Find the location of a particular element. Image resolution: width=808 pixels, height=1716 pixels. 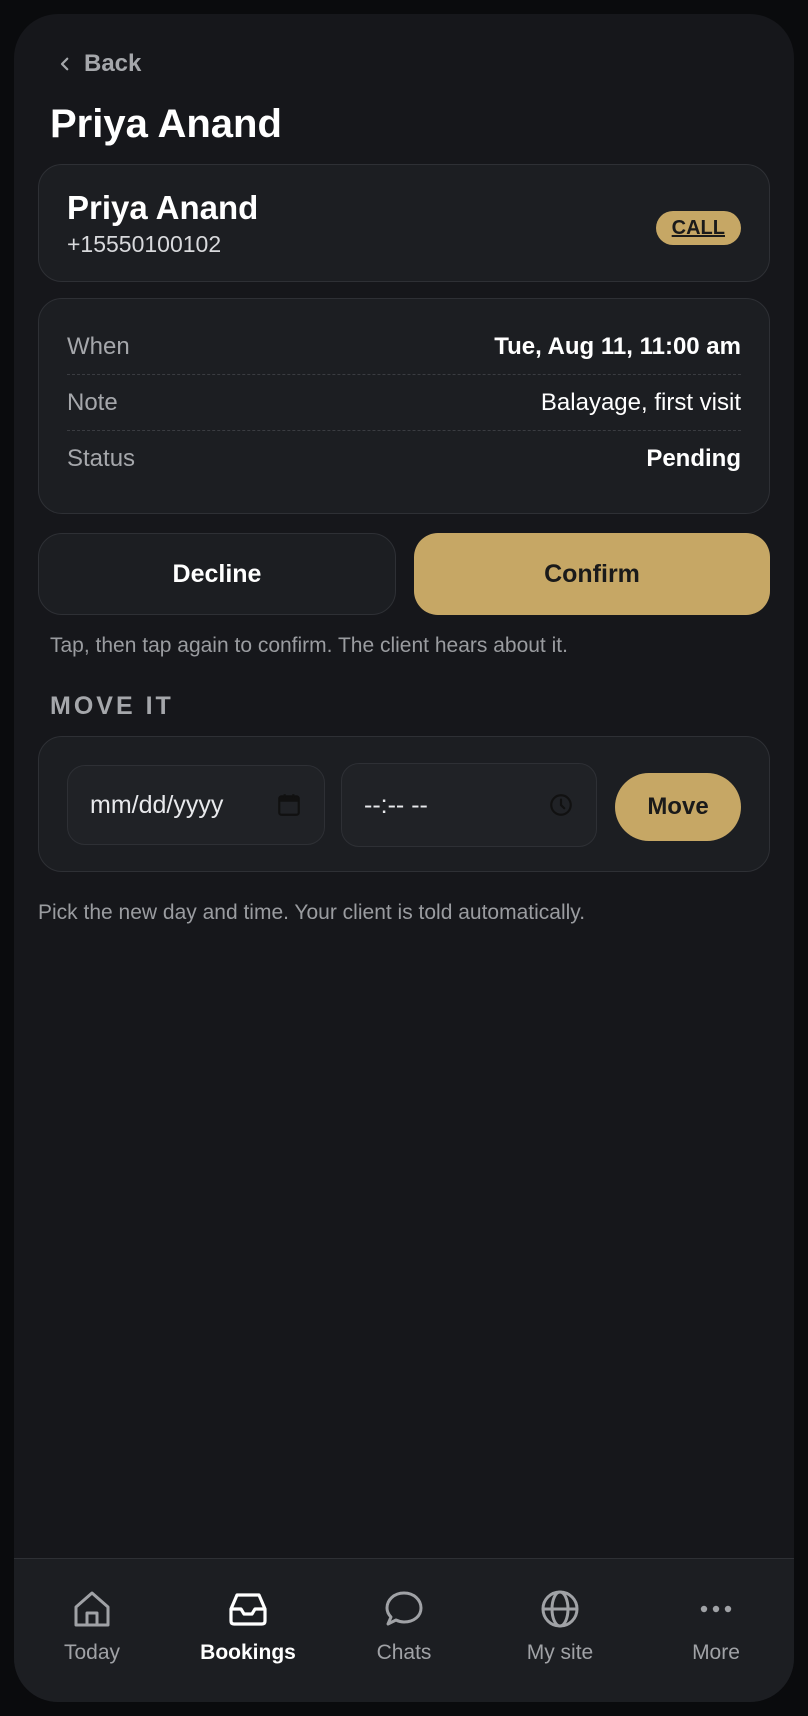

page-title: Priya Anand is located at coordinates (166, 124).